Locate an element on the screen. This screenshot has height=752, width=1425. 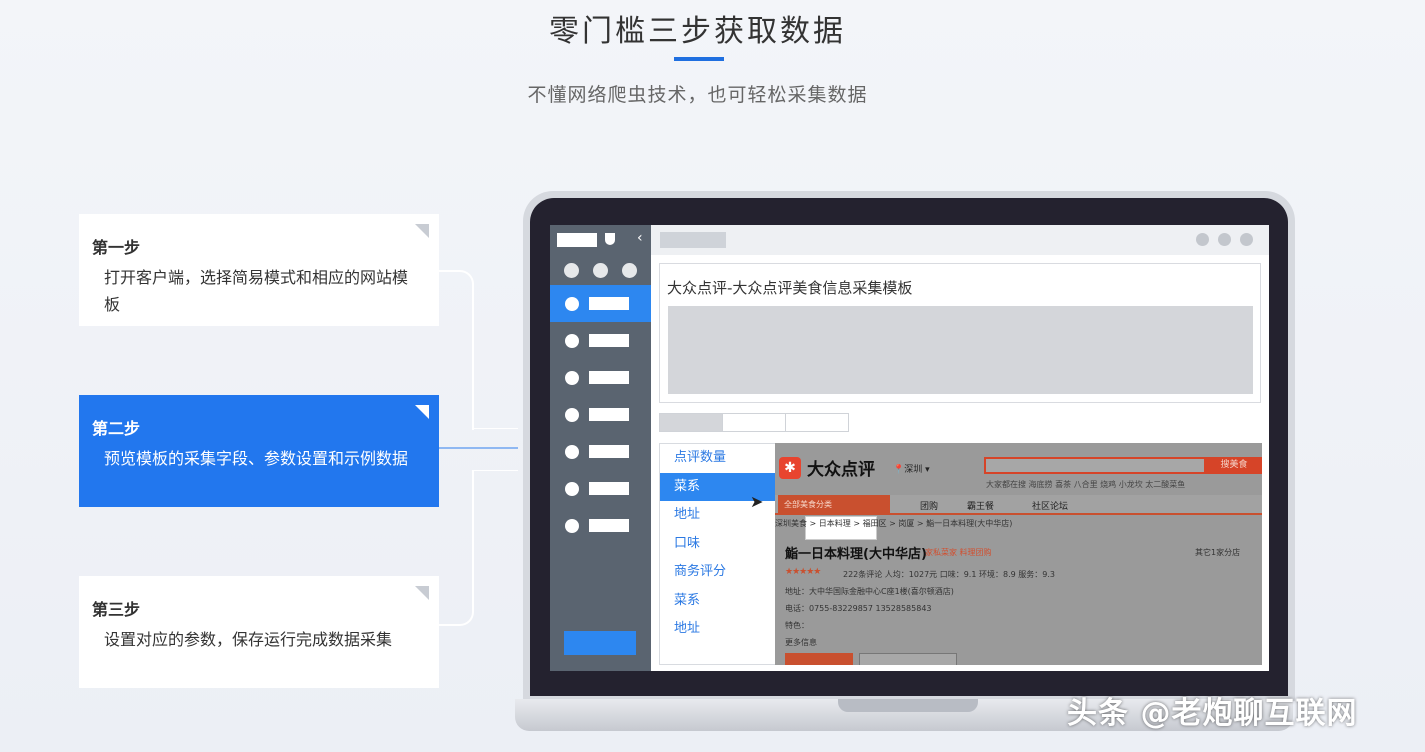
step-title: 第二步 is located at coordinates (116, 428).